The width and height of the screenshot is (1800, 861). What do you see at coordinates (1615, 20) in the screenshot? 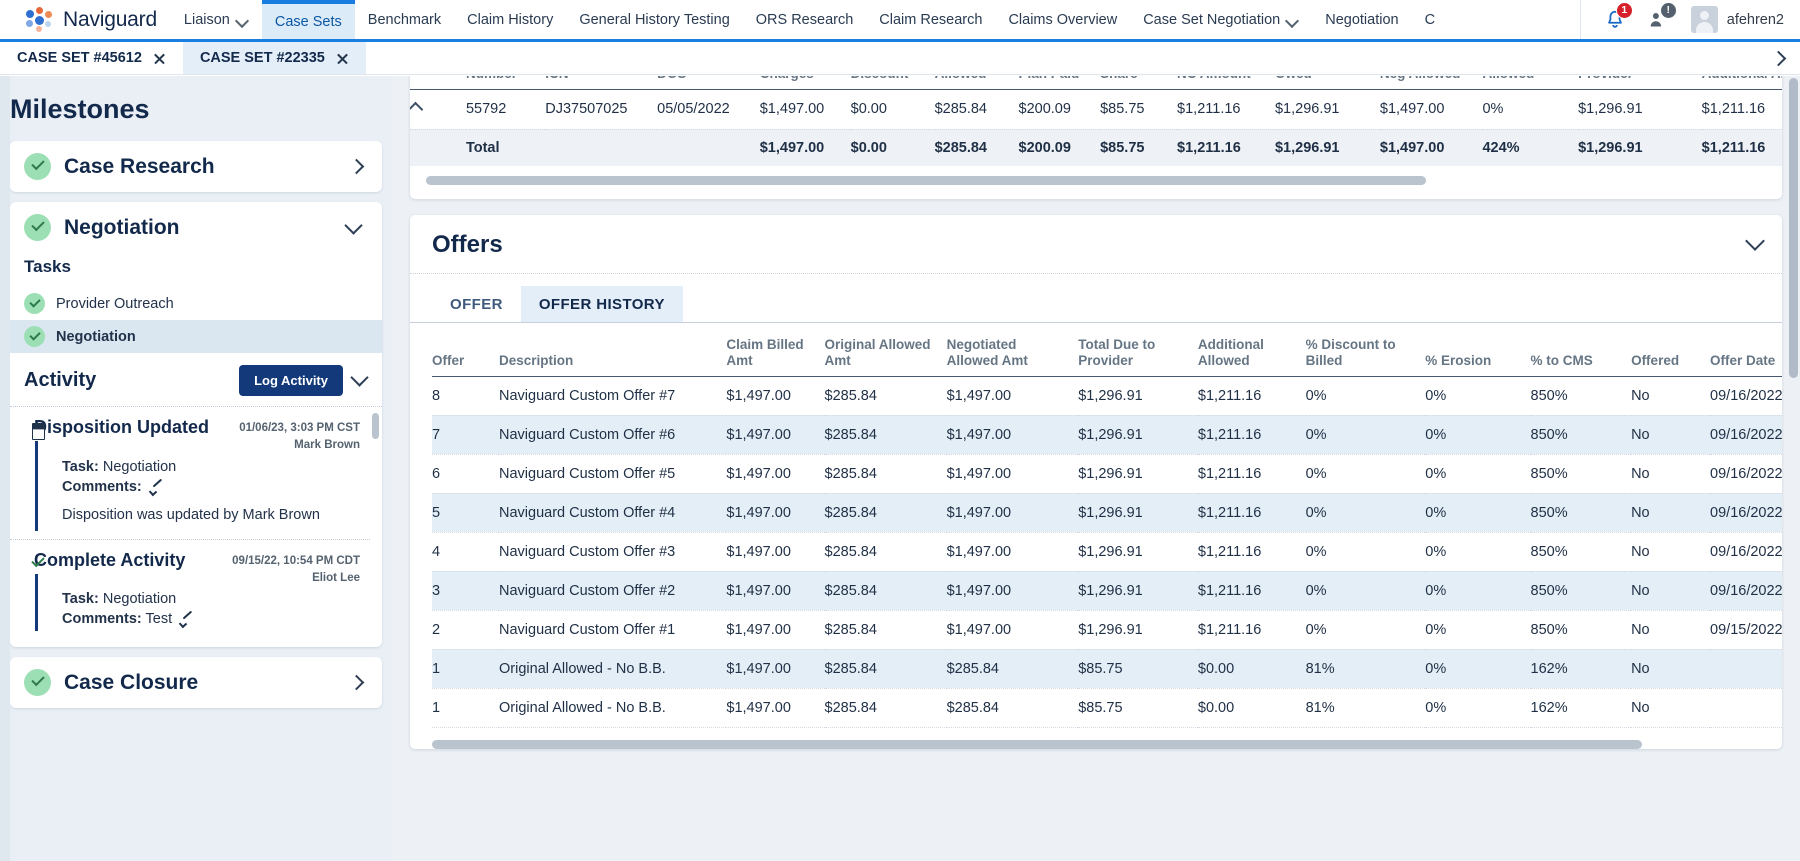
I see `notifications-button: 1` at bounding box center [1615, 20].